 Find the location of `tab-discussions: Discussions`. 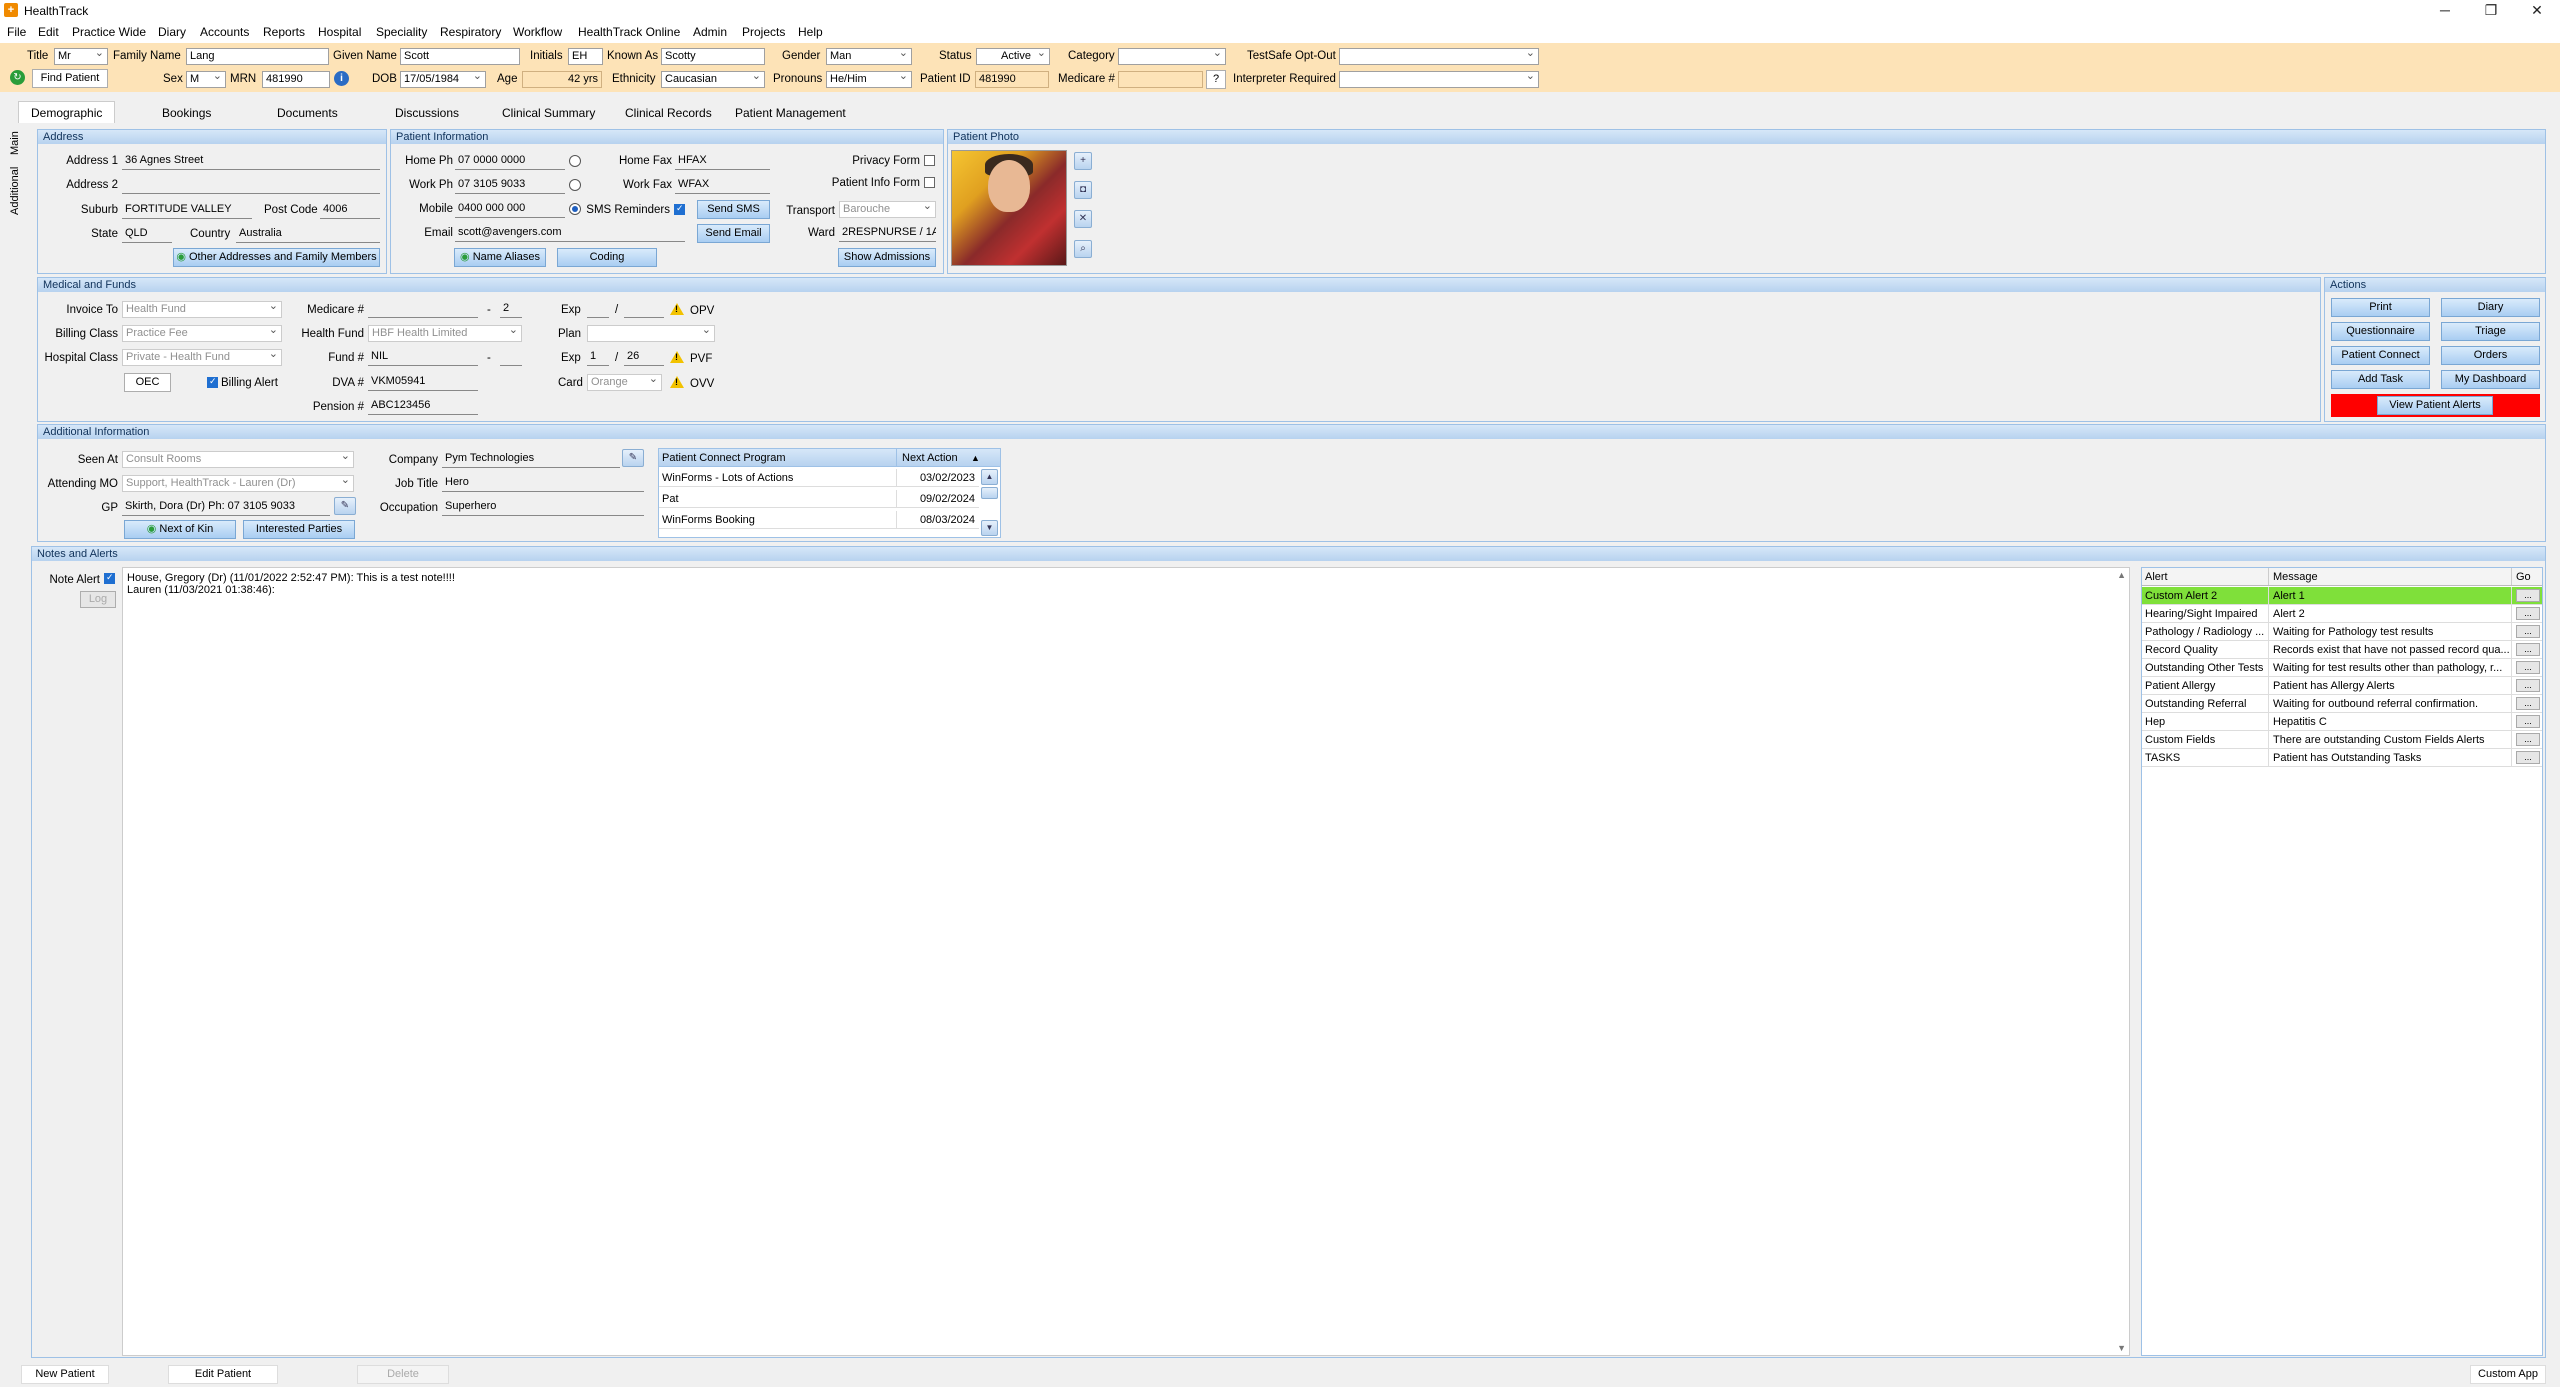

tab-discussions: Discussions is located at coordinates (427, 113).